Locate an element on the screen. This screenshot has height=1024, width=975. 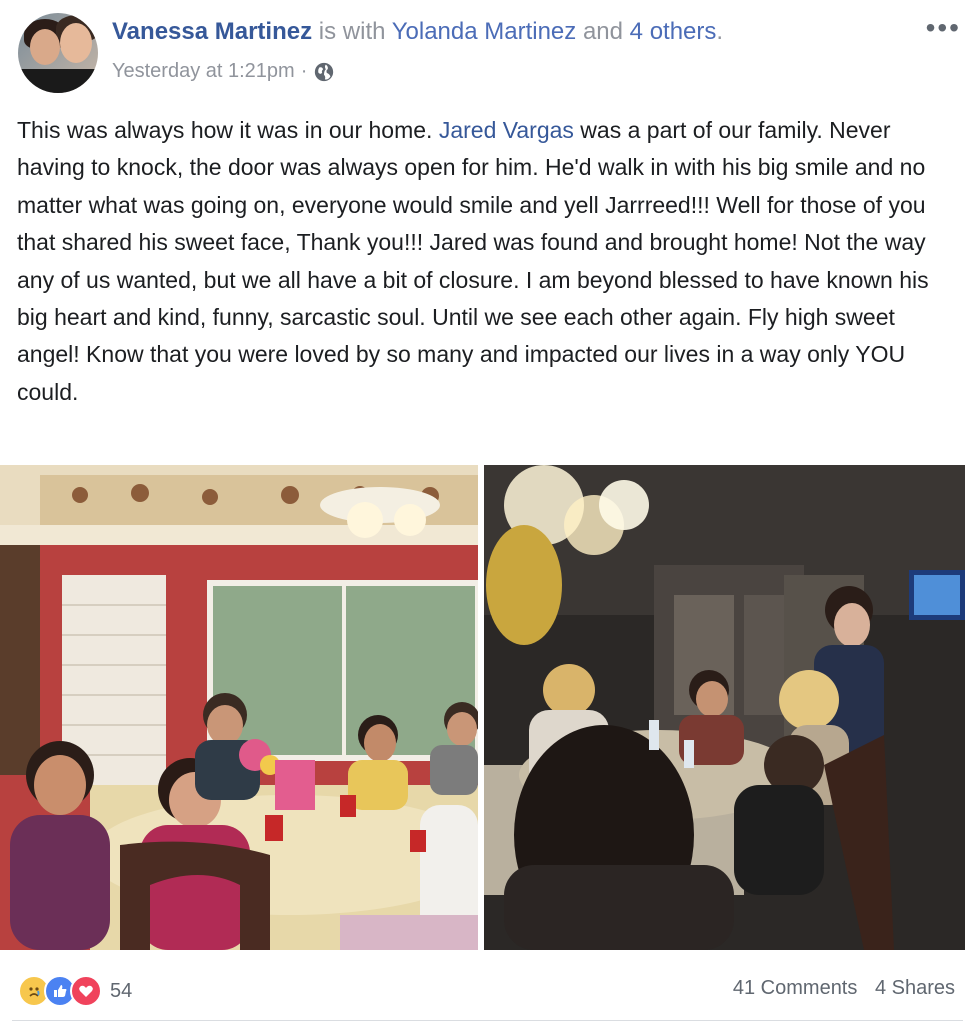
tagged-others-link: 4 others is located at coordinates (673, 31).